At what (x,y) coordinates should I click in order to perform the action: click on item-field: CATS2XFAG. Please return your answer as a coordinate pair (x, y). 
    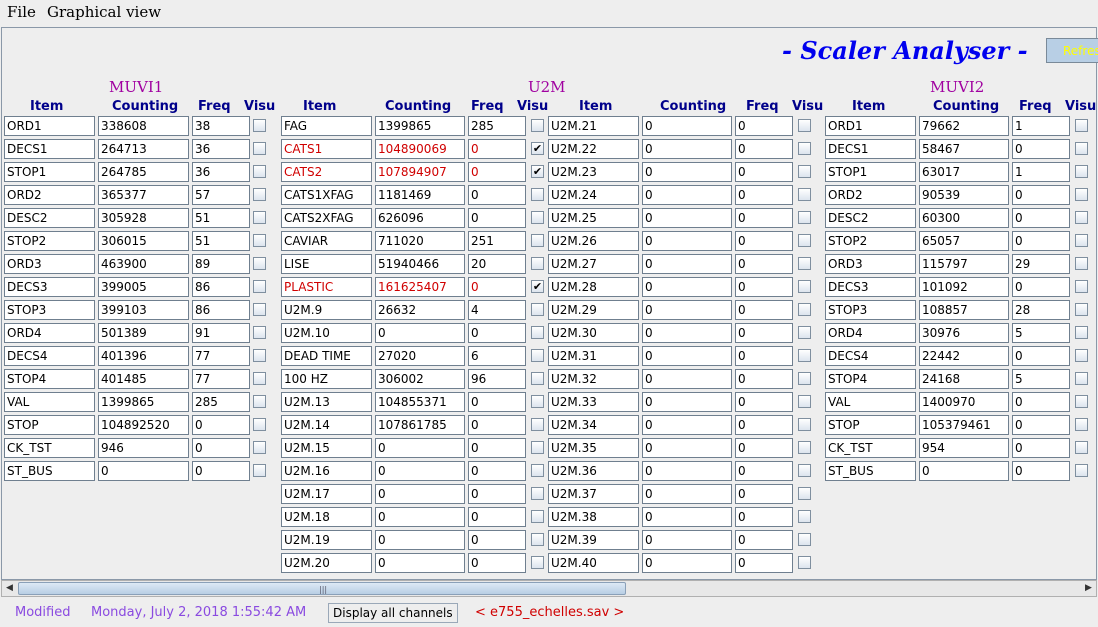
    Looking at the image, I should click on (326, 218).